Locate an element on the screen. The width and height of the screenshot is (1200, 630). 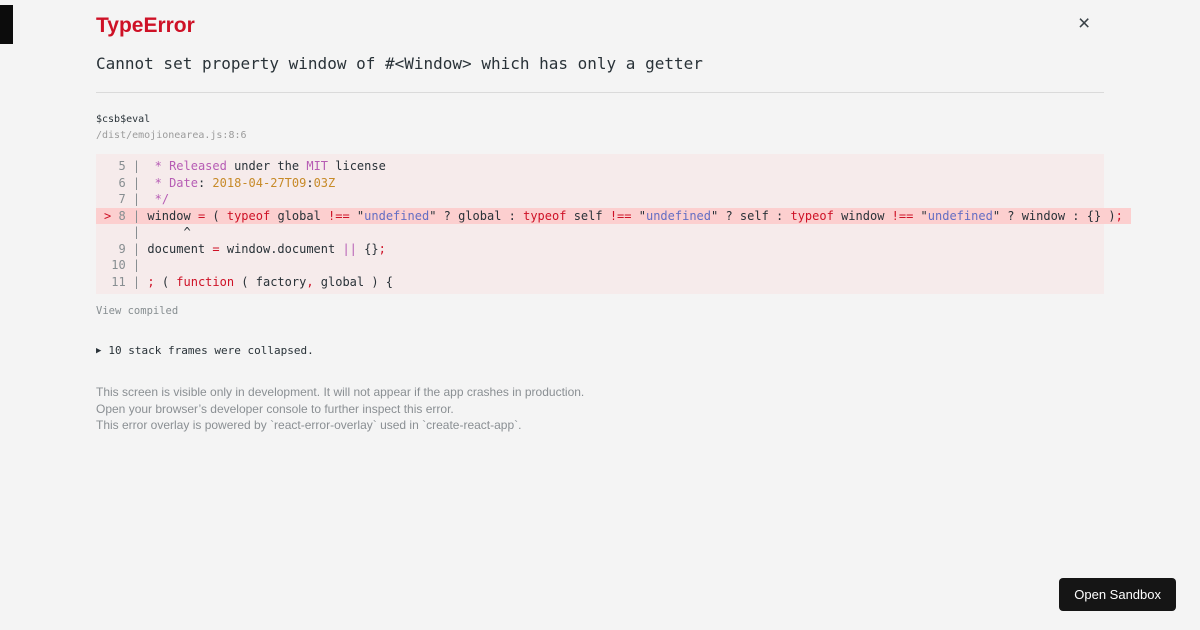
open-sandbox-button: Open Sandbox is located at coordinates (1117, 594).